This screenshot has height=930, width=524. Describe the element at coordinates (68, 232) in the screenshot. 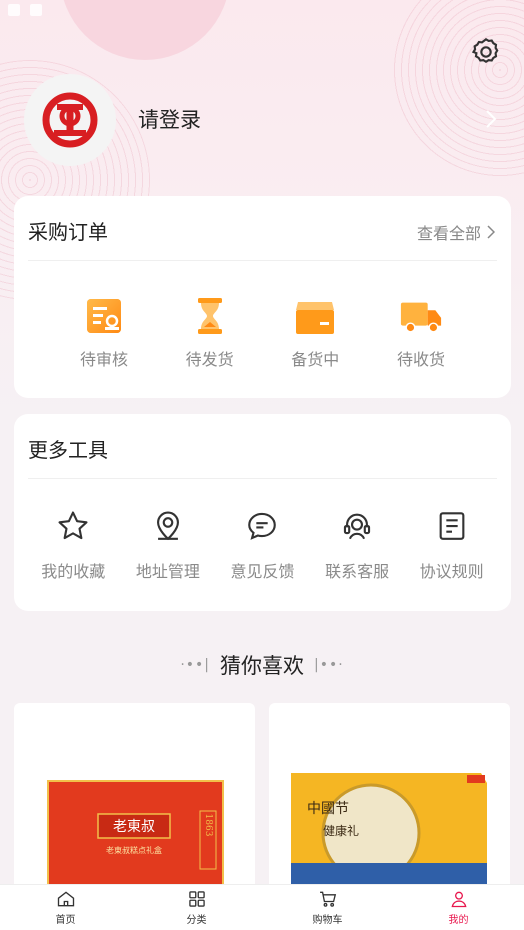

I see `card-title: 采购订单` at that location.